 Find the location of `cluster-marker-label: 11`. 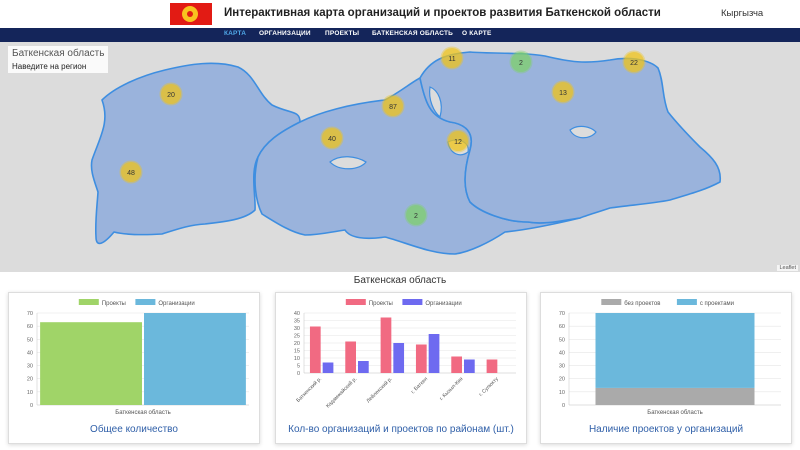

cluster-marker-label: 11 is located at coordinates (451, 59).